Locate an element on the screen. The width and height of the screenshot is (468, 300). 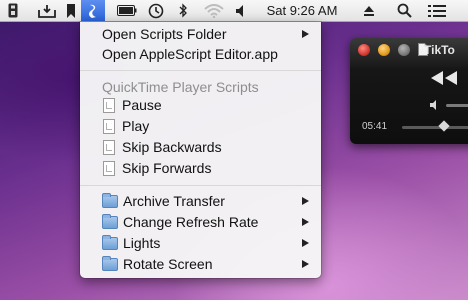
notification-list-icon is located at coordinates (437, 10).